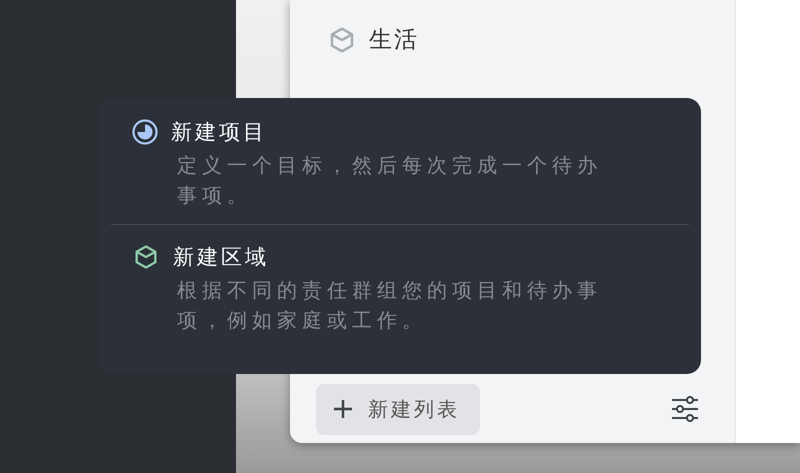 This screenshot has width=800, height=473. Describe the element at coordinates (685, 409) in the screenshot. I see `settings-icon` at that location.